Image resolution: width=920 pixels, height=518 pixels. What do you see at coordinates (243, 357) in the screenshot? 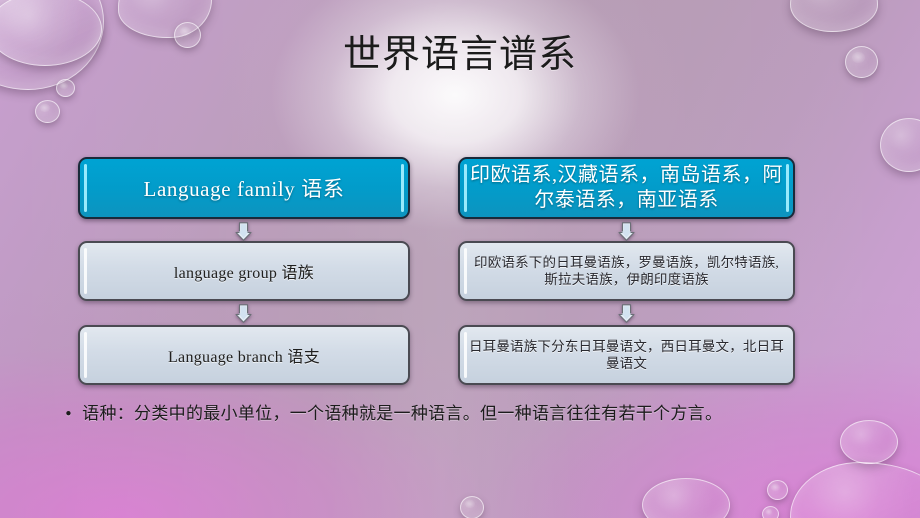
I see `node-language-branch-label: Language branch 语支` at bounding box center [243, 357].